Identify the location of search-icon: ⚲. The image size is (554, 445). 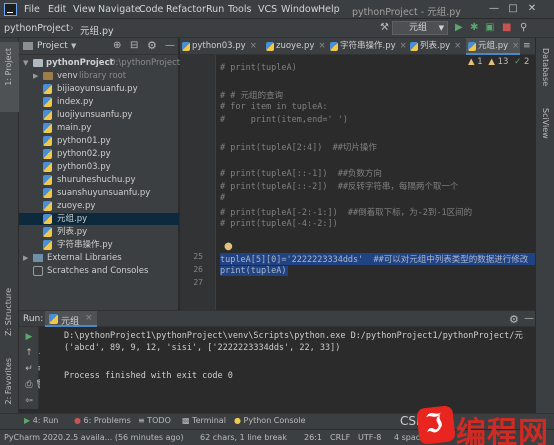
(523, 28).